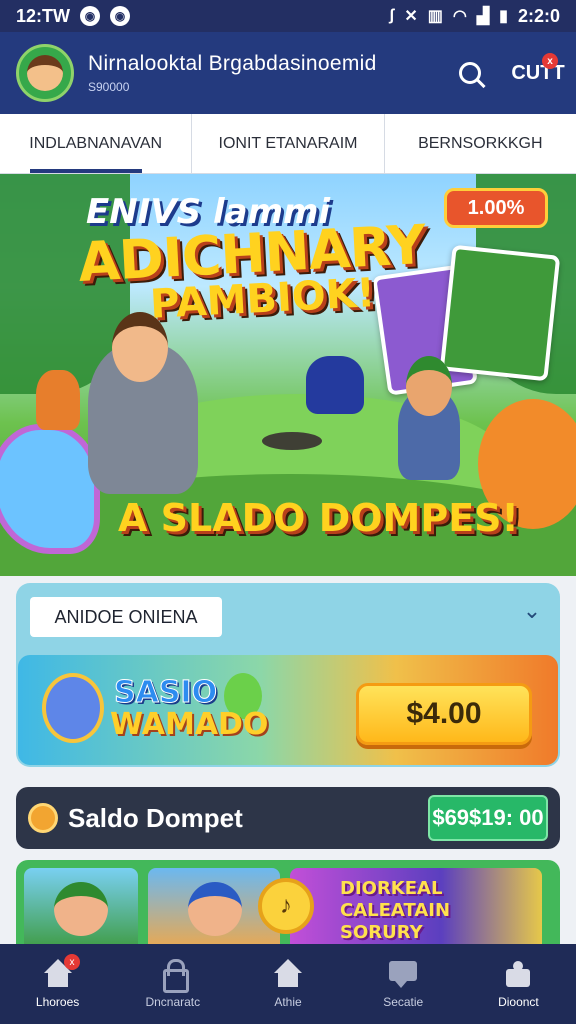  Describe the element at coordinates (173, 1002) in the screenshot. I see `nav-2-label: Dncnaratc` at that location.